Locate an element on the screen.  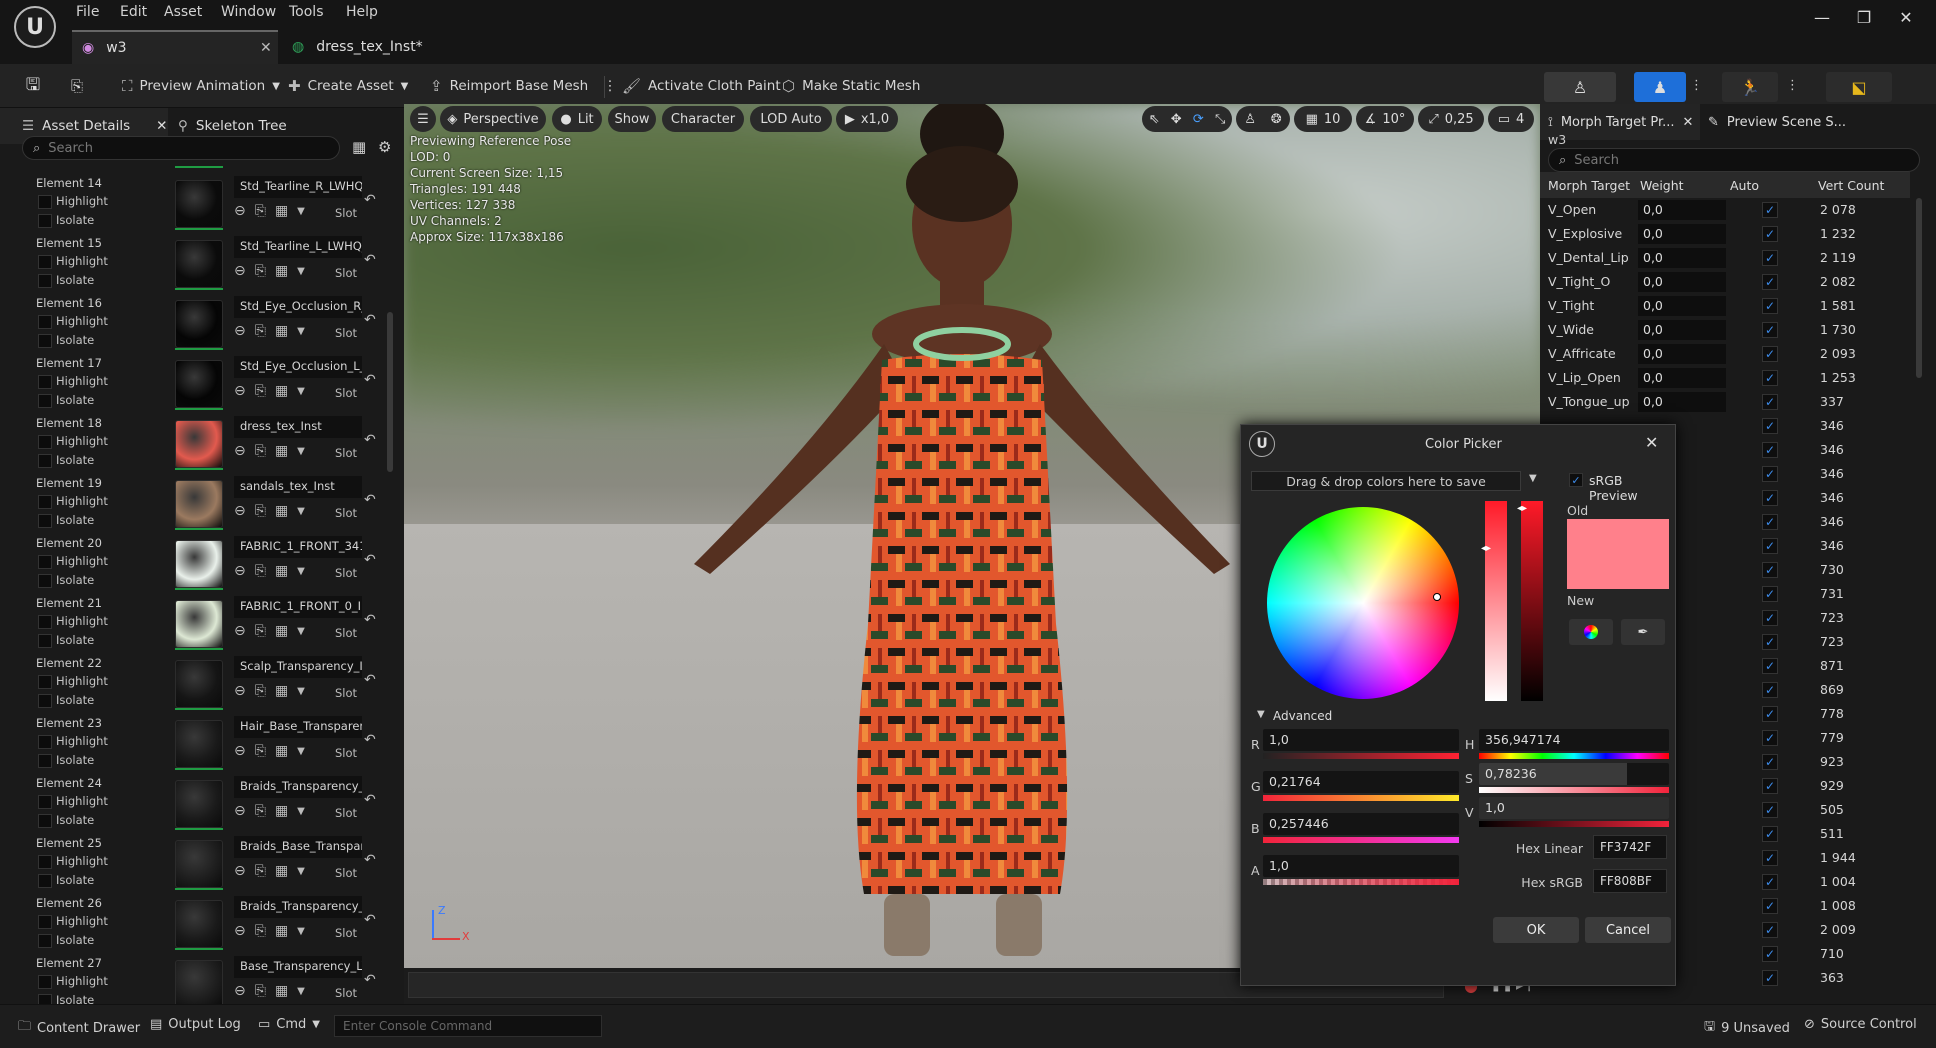
value-handle: ◂▸ is located at coordinates (1522, 508).